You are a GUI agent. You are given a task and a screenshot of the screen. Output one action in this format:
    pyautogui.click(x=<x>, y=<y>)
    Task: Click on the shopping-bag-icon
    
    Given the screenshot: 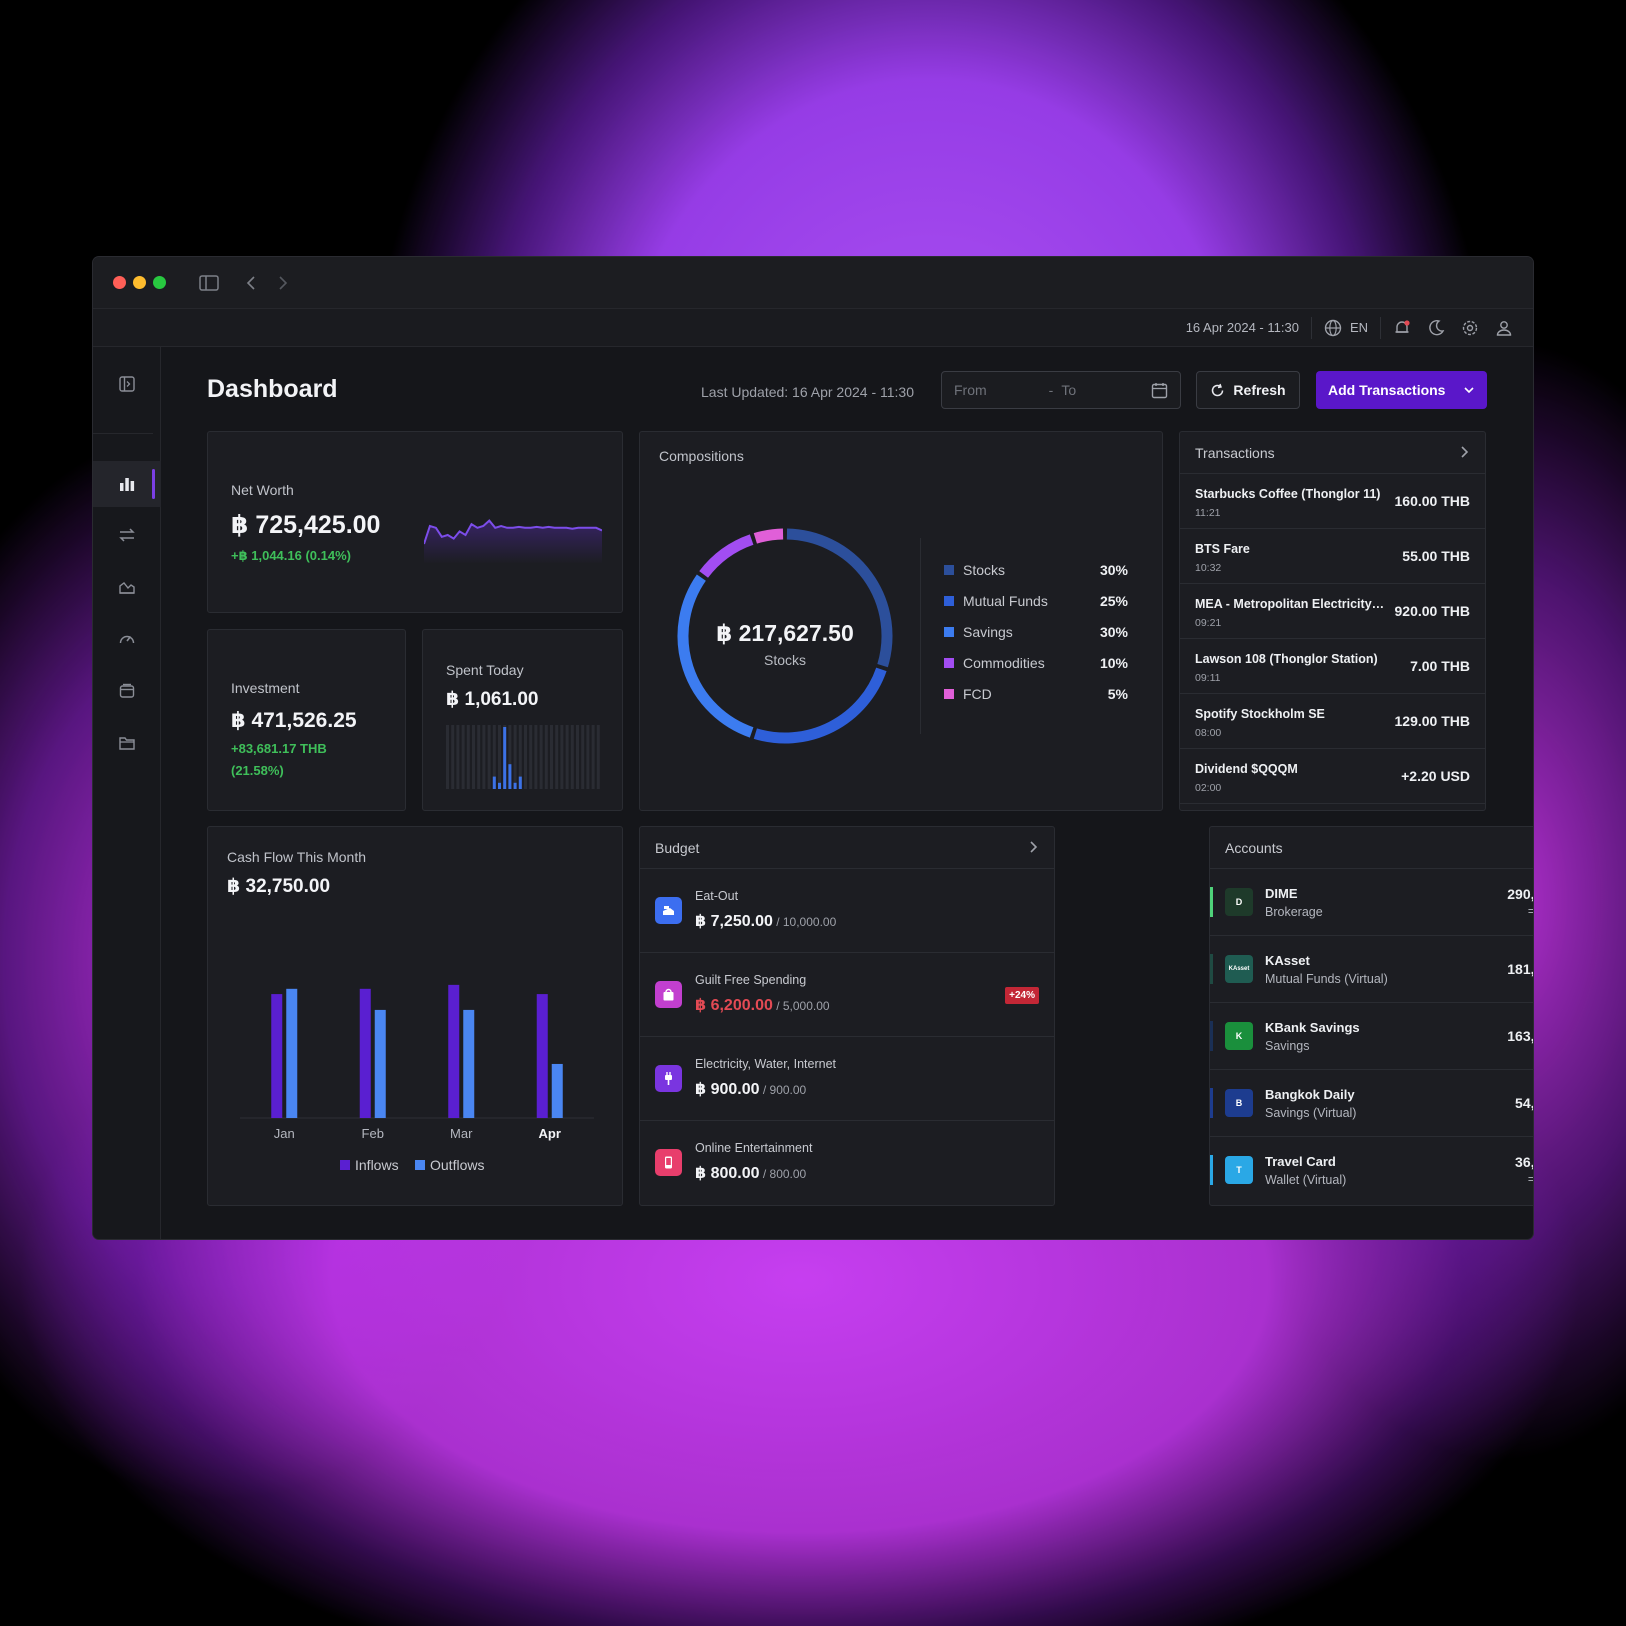 What is the action you would take?
    pyautogui.click(x=668, y=994)
    